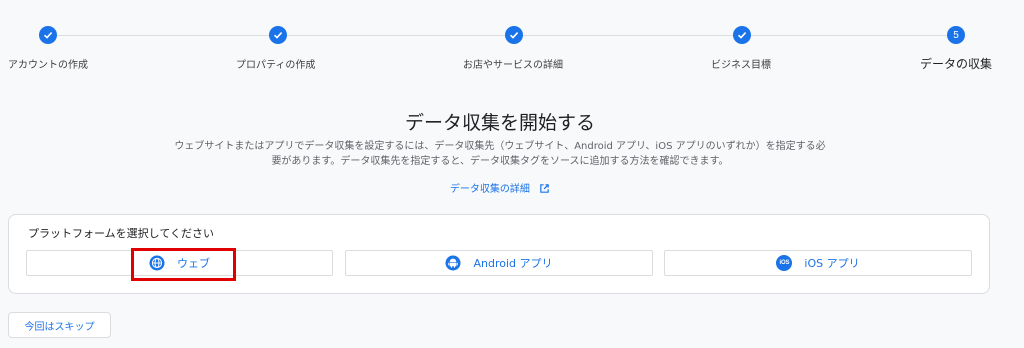  Describe the element at coordinates (48, 65) in the screenshot. I see `step-label-account: アカウントの作成` at that location.